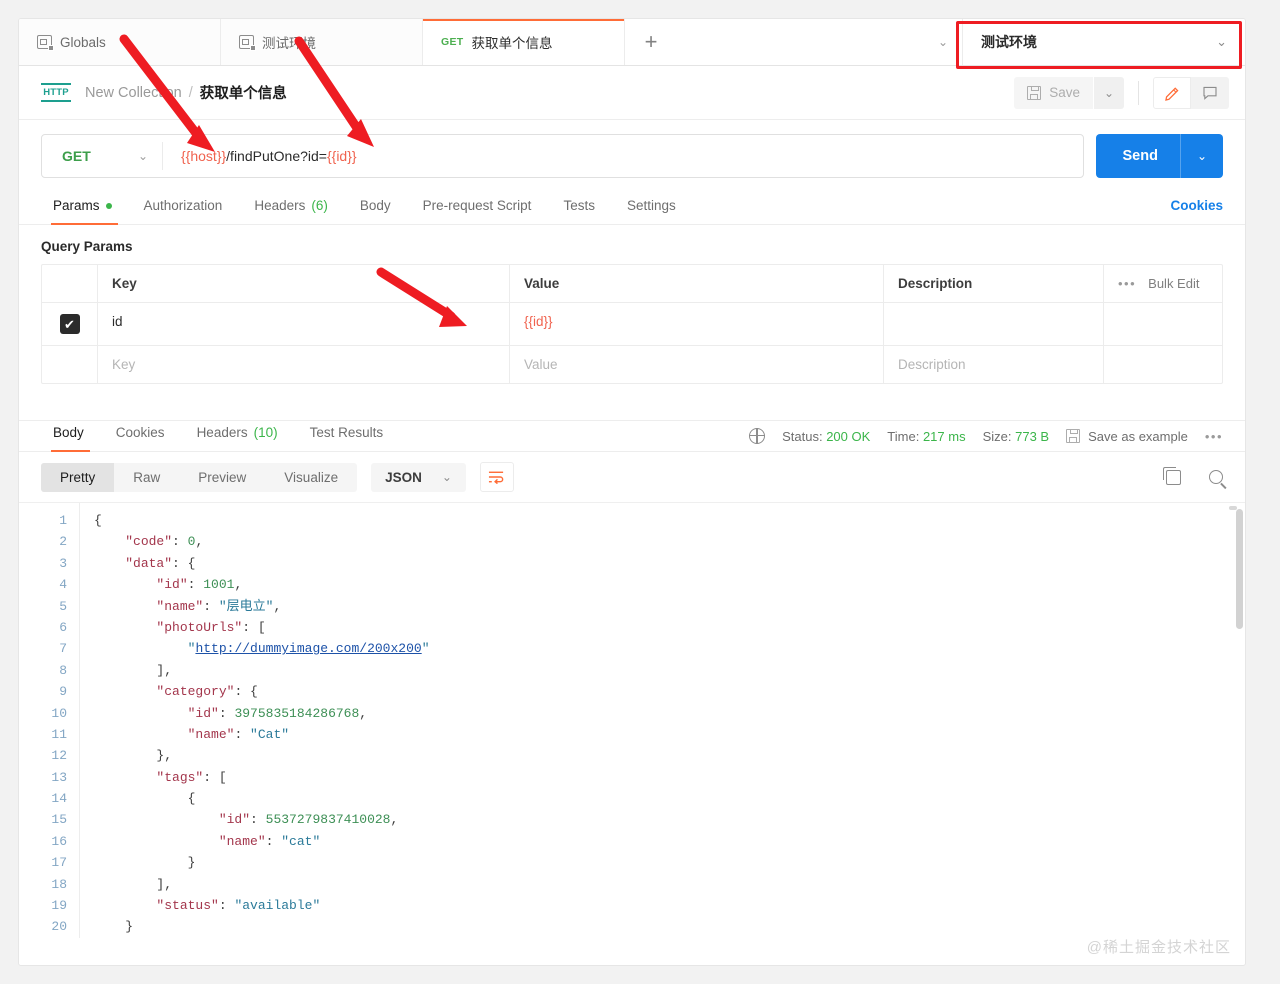 The image size is (1280, 984). I want to click on code-line: "data": {, so click(669, 563).